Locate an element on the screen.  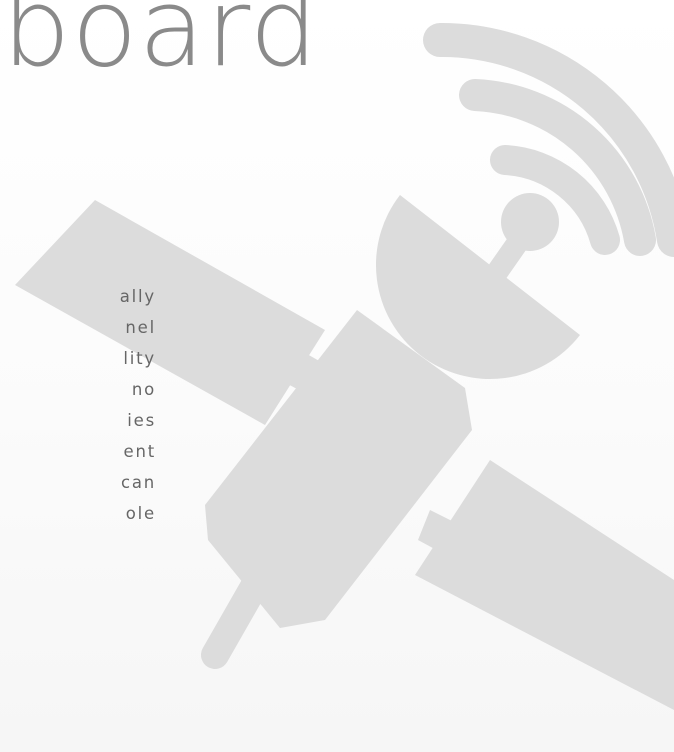
right-solar-panel is located at coordinates (544, 585).